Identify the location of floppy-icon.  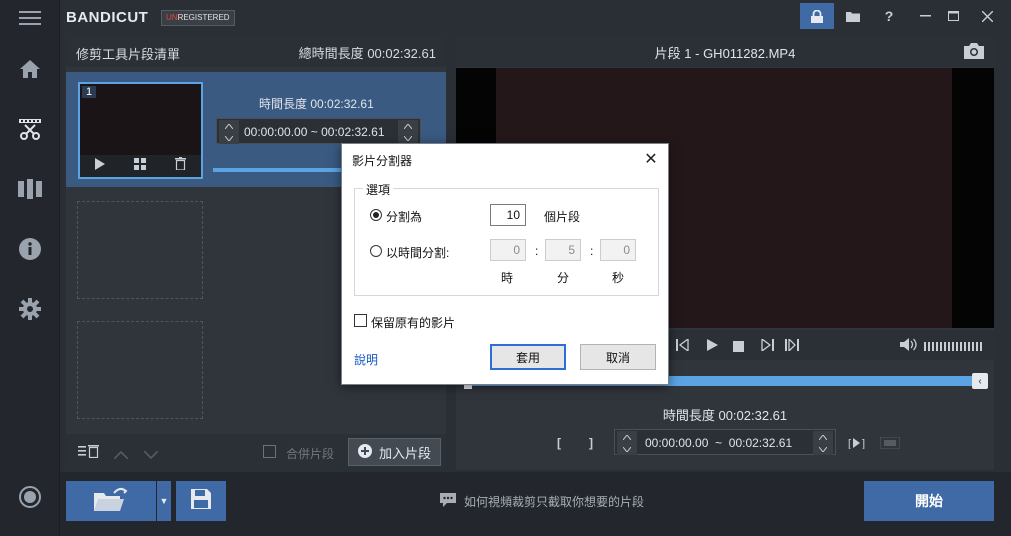
(201, 501).